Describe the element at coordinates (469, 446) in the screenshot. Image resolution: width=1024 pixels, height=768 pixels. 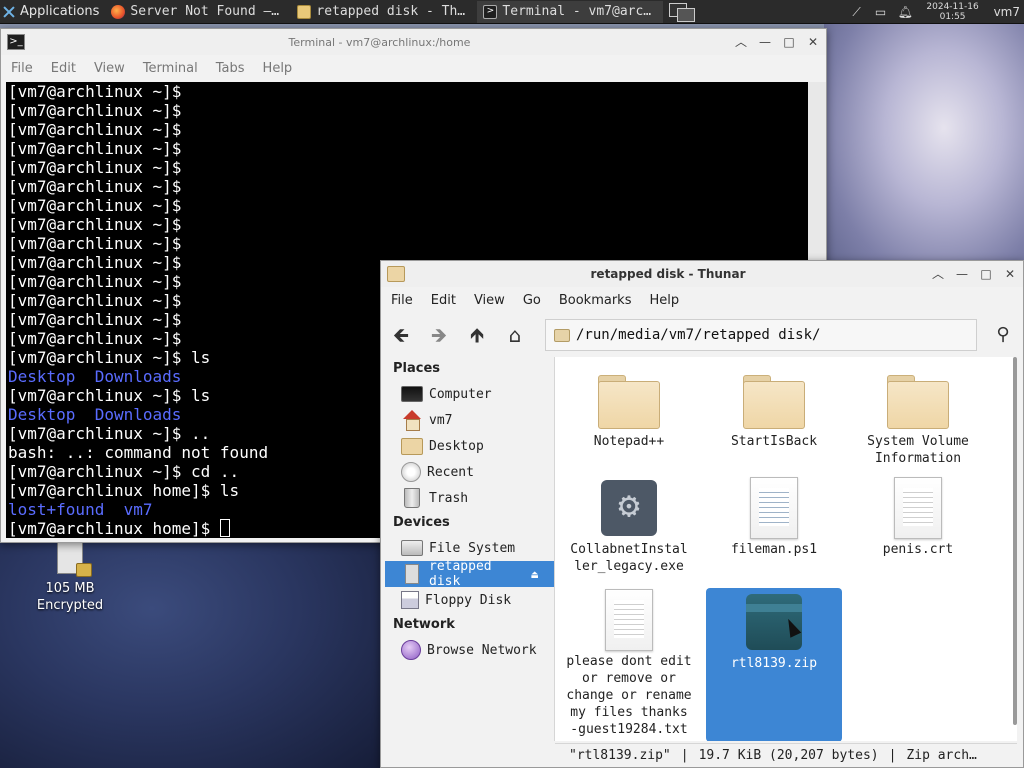
I see `sidebar-item-desktop: Desktop` at that location.